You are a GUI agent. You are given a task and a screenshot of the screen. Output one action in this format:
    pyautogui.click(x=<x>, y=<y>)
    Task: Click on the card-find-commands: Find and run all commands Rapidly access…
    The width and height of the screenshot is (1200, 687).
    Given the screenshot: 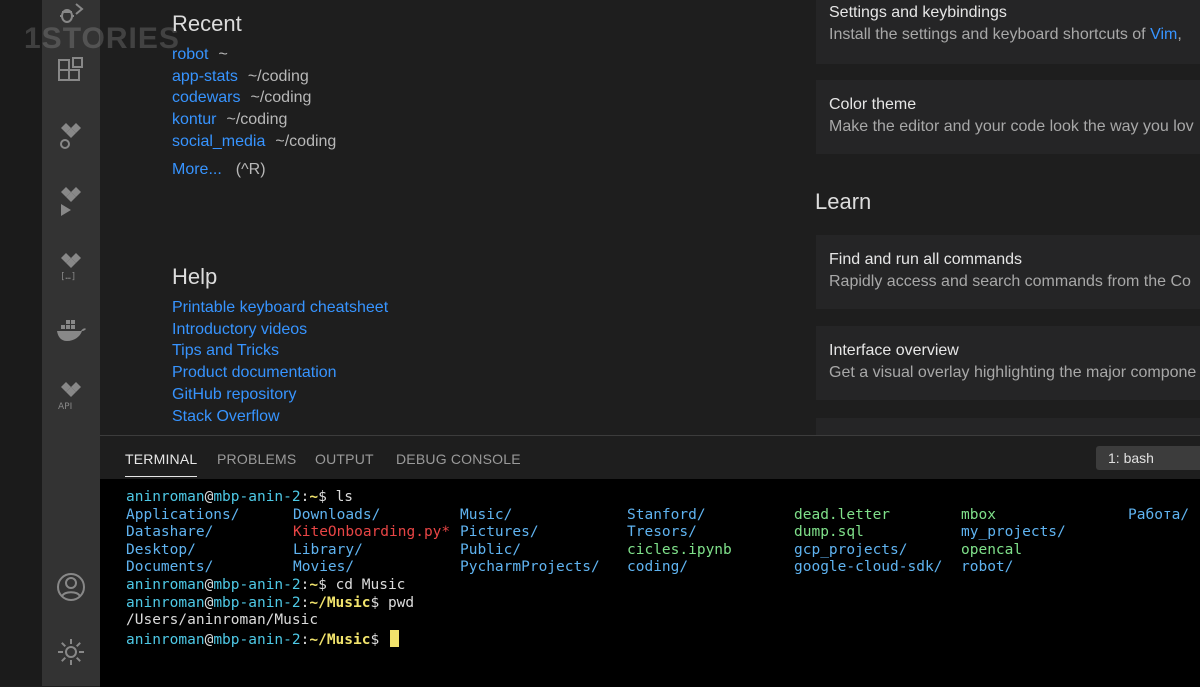 What is the action you would take?
    pyautogui.click(x=1008, y=272)
    